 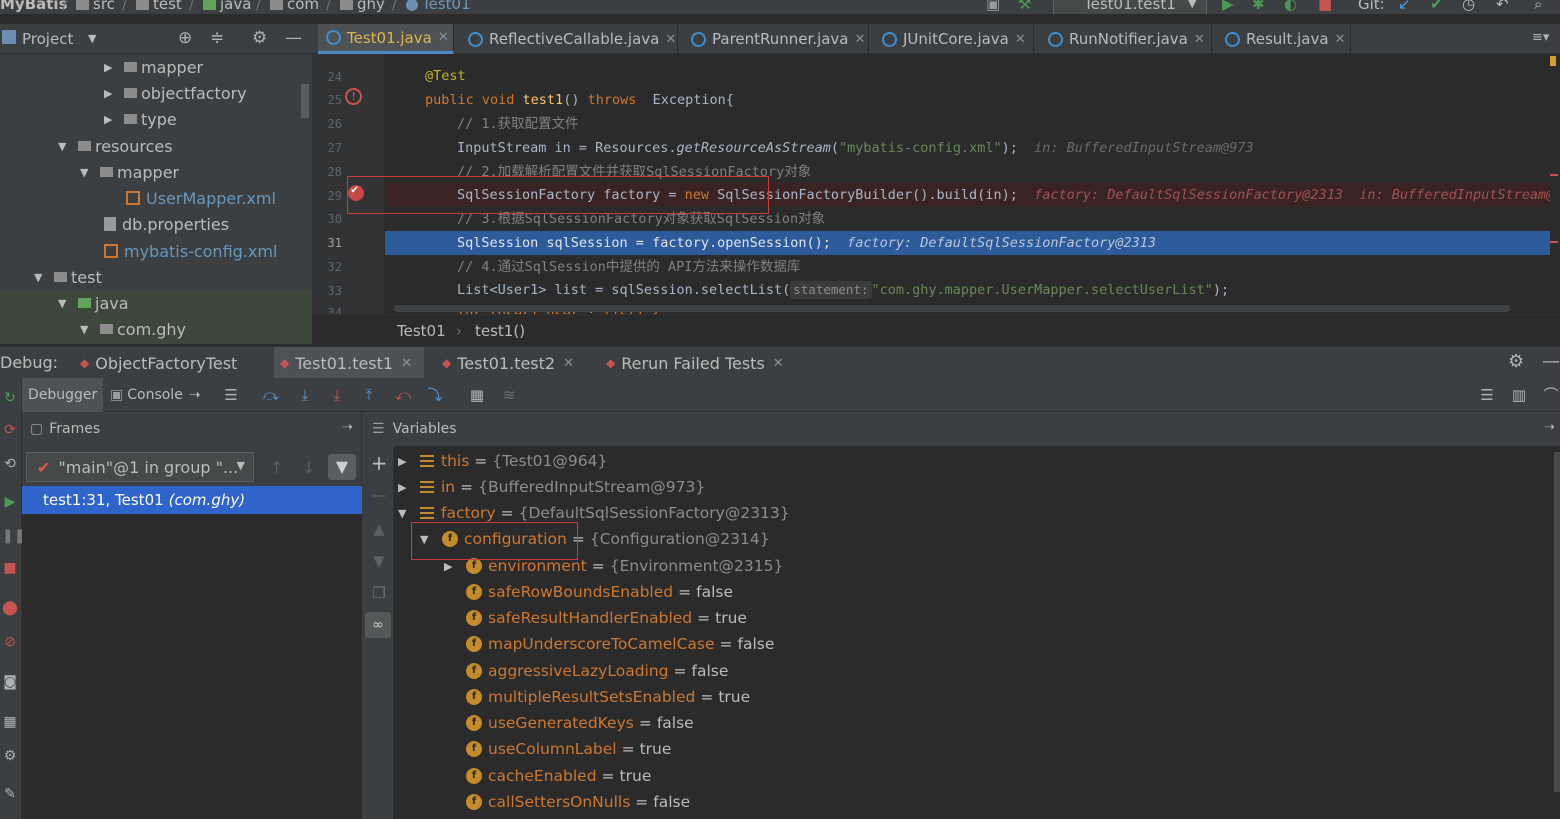 What do you see at coordinates (379, 529) in the screenshot?
I see `move-up-icon: ▲` at bounding box center [379, 529].